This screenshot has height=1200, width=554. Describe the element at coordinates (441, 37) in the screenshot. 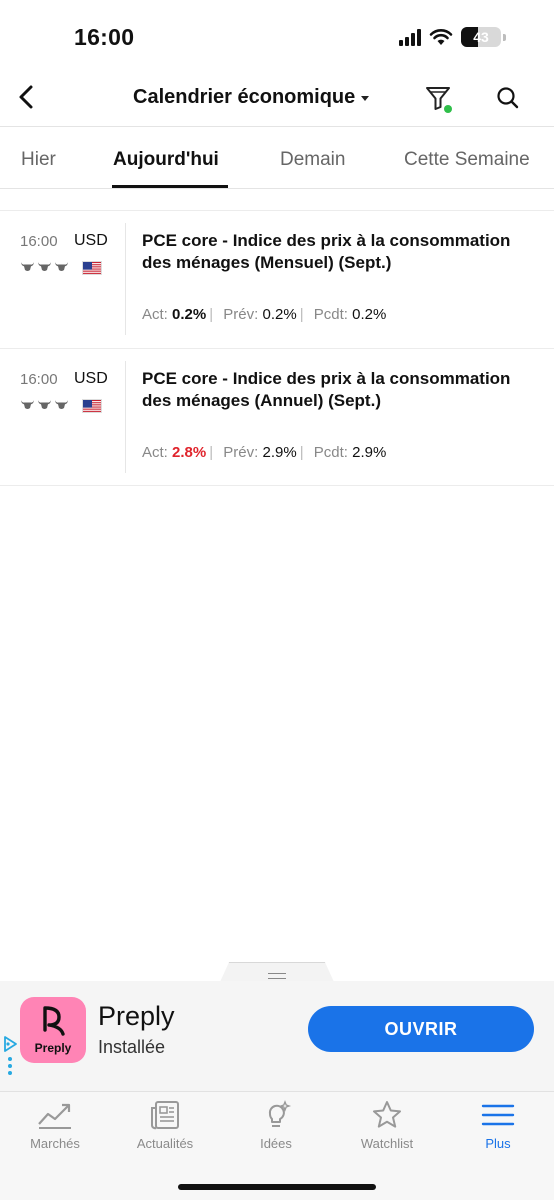

I see `wifi-icon` at that location.